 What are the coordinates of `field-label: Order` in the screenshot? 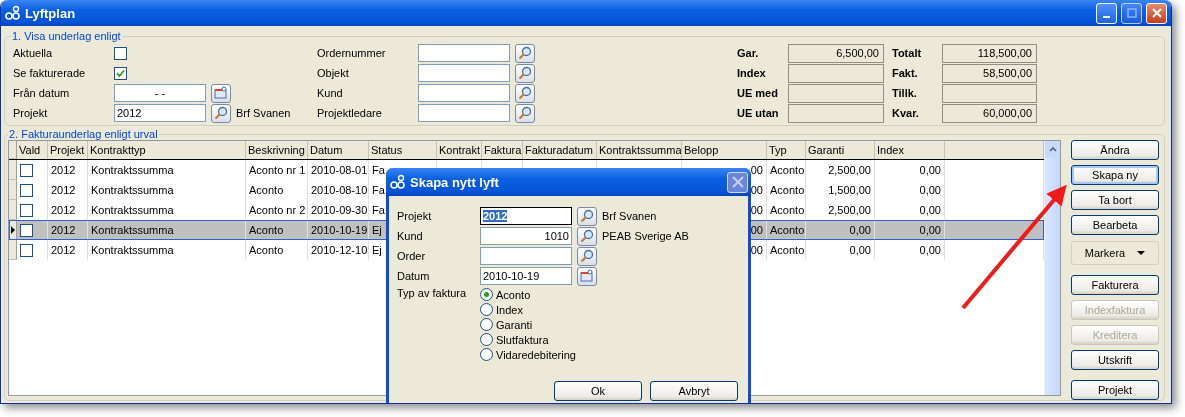 It's located at (412, 256).